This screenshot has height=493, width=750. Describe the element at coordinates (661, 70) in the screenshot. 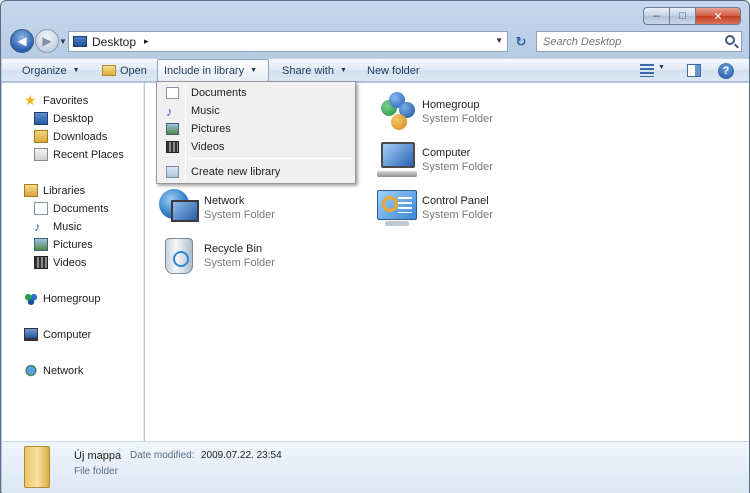

I see `view-options-dropdown-icon: ▼` at that location.